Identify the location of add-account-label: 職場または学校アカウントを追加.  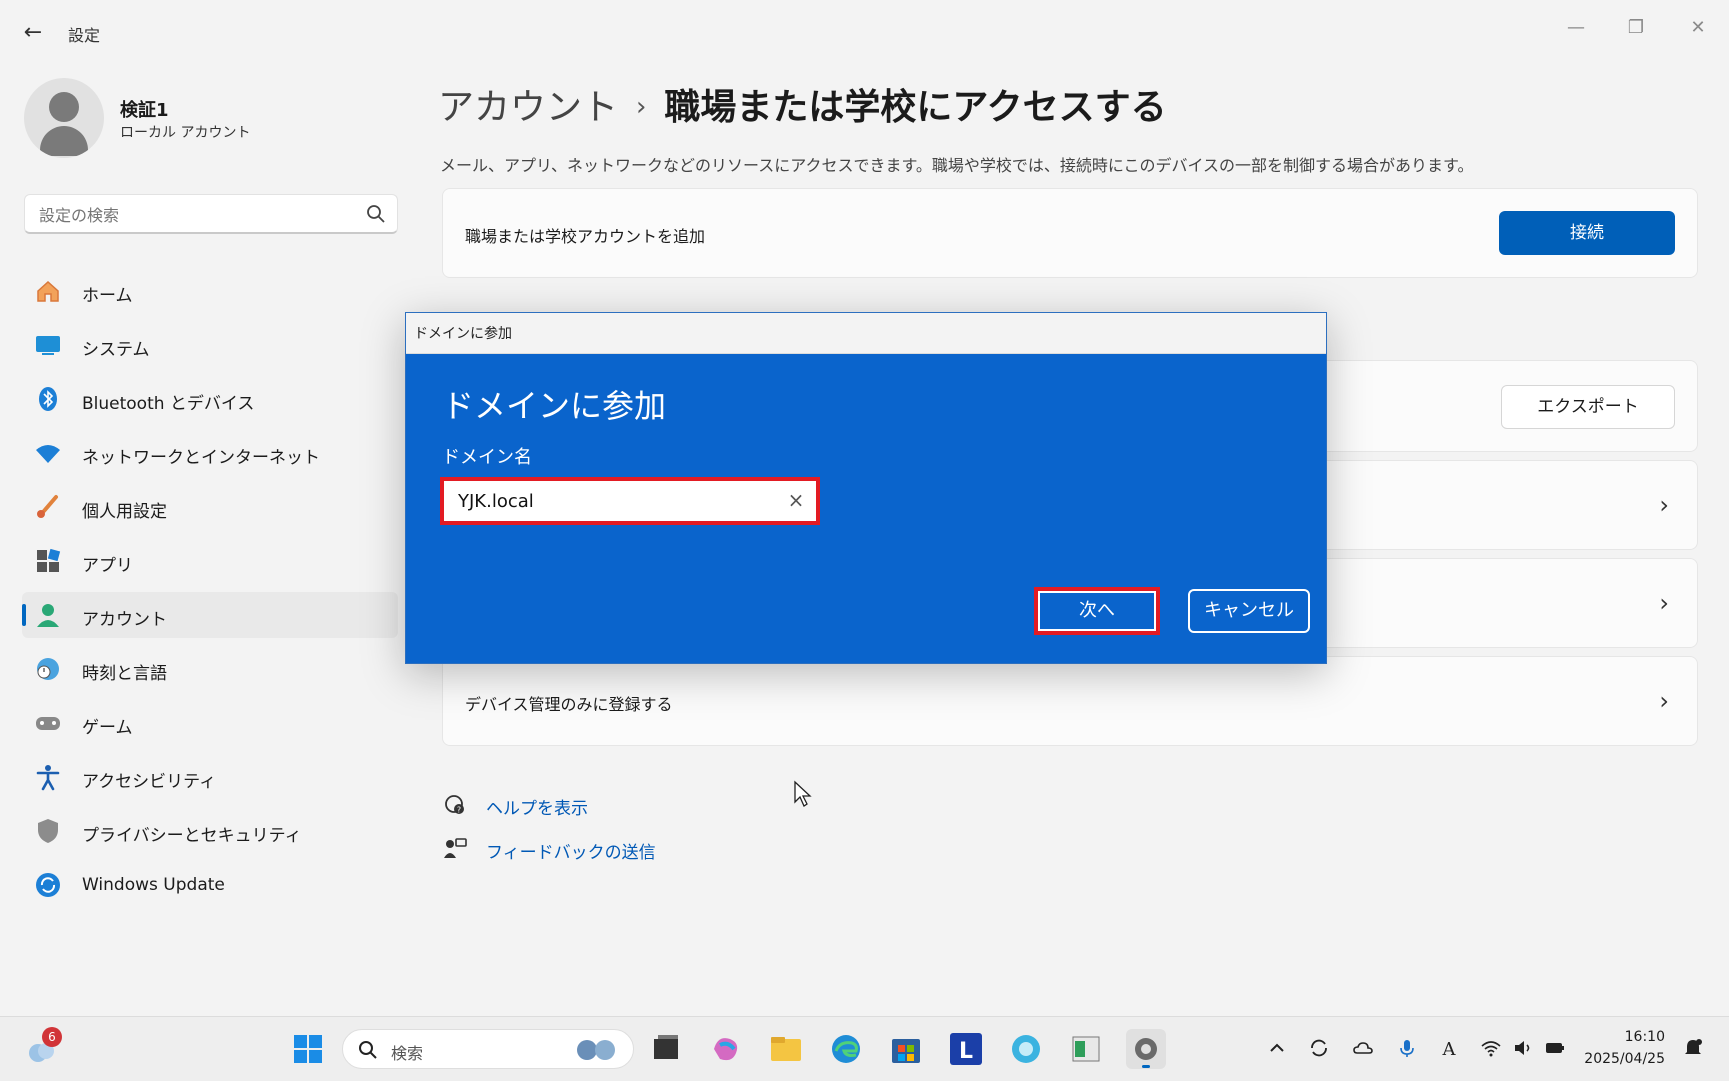
(585, 236).